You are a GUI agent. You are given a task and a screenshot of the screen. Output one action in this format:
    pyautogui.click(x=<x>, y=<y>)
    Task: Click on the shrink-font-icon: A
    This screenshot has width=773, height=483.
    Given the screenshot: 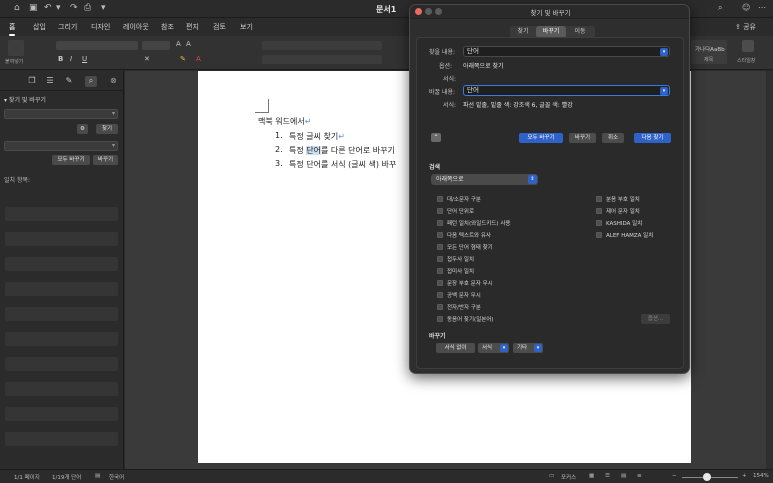 What is the action you would take?
    pyautogui.click(x=188, y=44)
    